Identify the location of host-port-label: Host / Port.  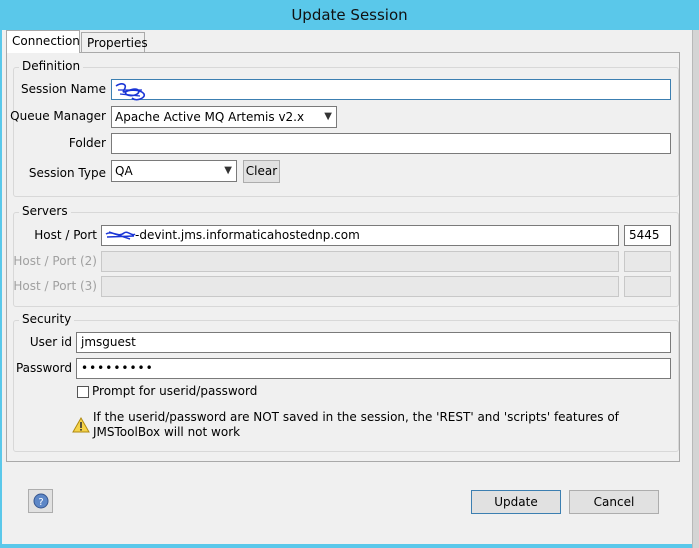
(65, 235).